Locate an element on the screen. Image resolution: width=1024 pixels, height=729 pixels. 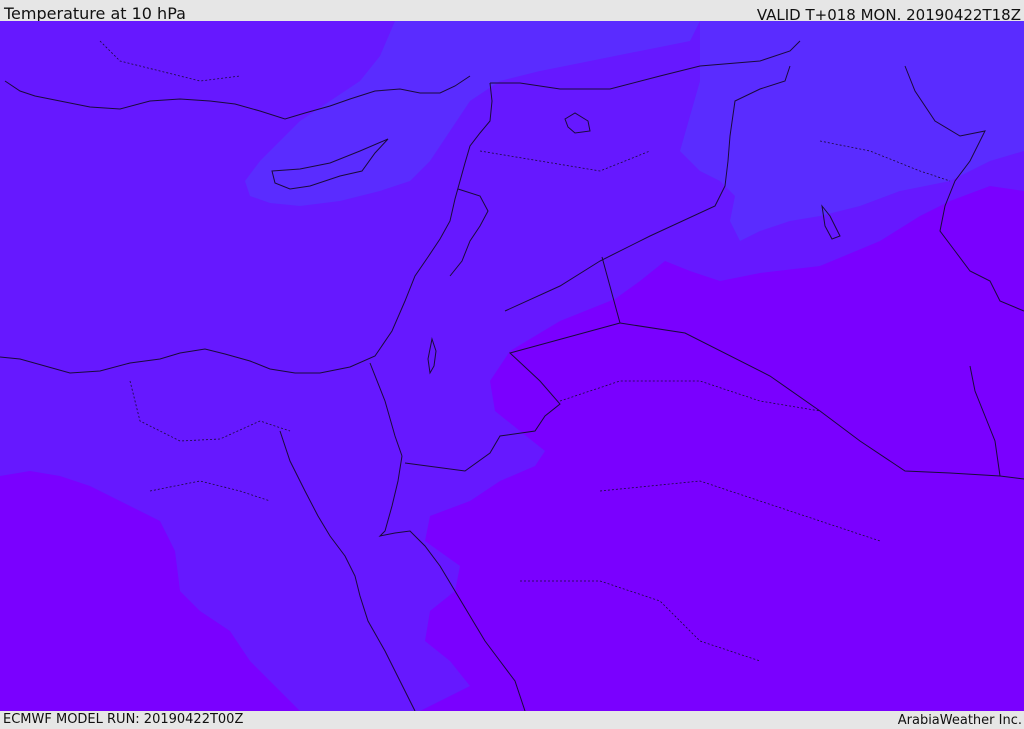
model-run: ECMWF MODEL RUN: 20190422T00Z is located at coordinates (123, 719).